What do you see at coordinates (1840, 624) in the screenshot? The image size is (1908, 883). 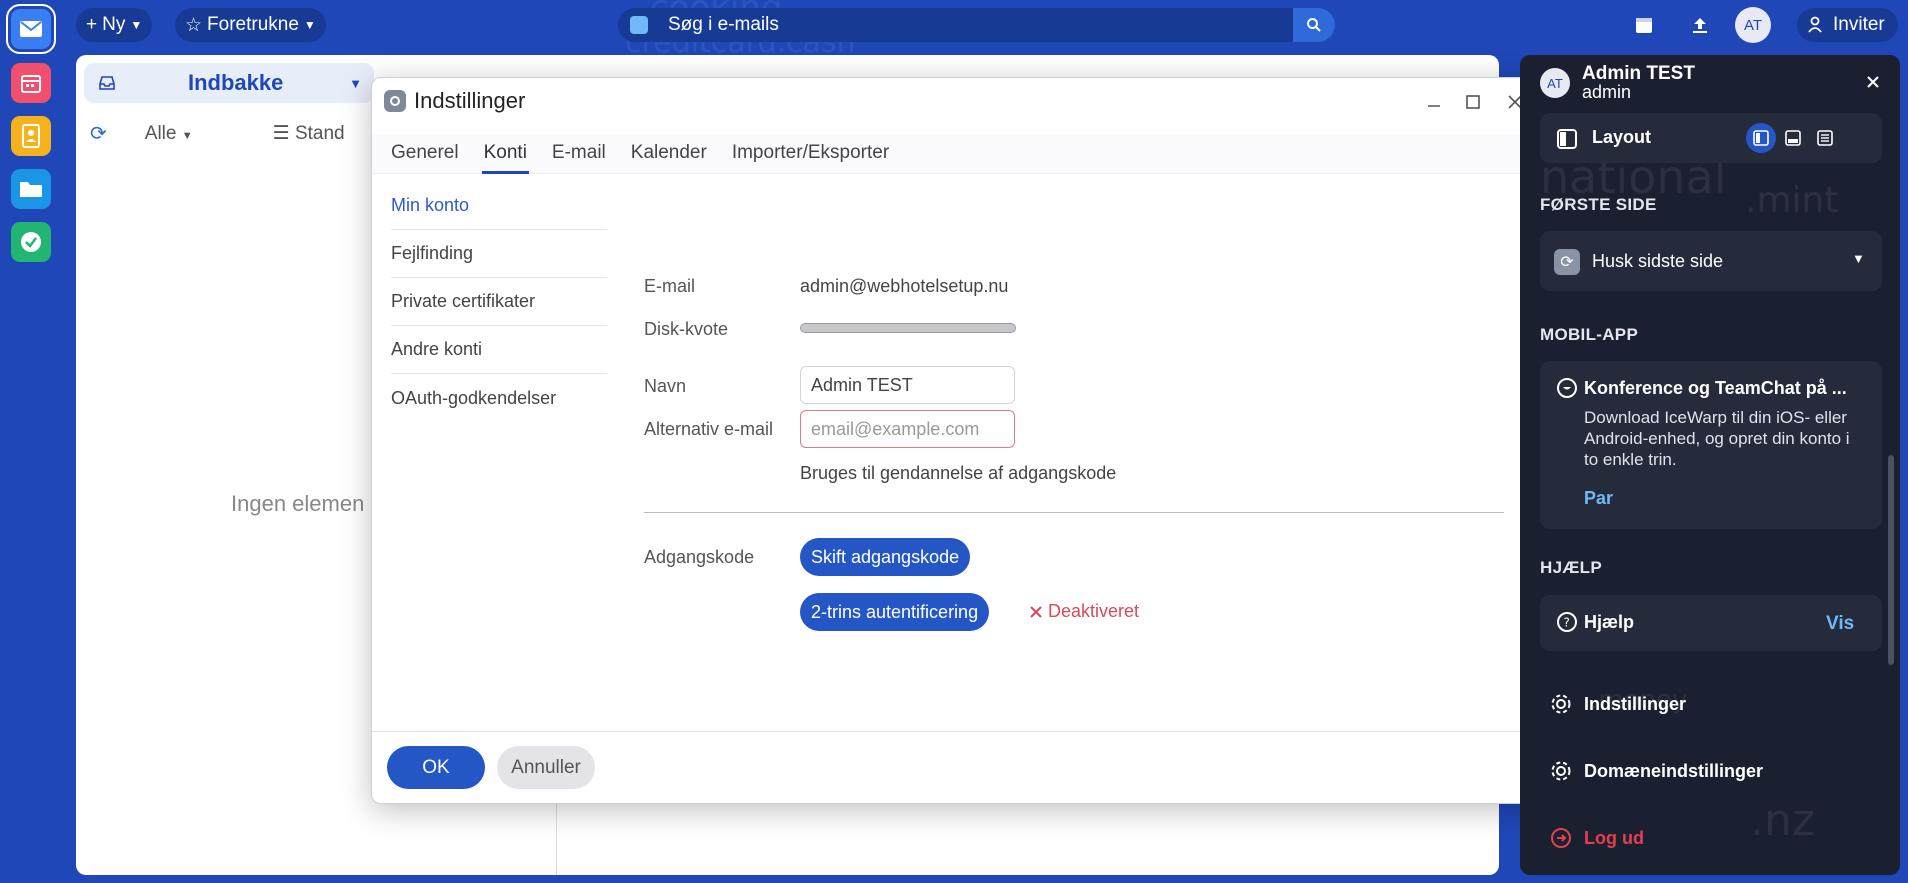 I see `help-view-link: Vis` at bounding box center [1840, 624].